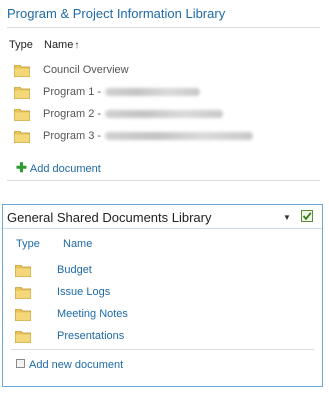 This screenshot has width=329, height=406. What do you see at coordinates (76, 365) in the screenshot?
I see `add-new-document-label: Add new document` at bounding box center [76, 365].